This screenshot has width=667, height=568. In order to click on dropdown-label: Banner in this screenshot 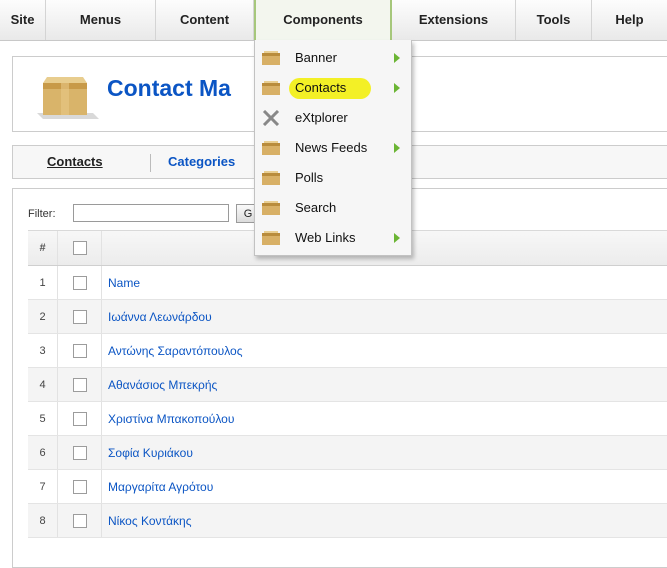, I will do `click(316, 57)`.